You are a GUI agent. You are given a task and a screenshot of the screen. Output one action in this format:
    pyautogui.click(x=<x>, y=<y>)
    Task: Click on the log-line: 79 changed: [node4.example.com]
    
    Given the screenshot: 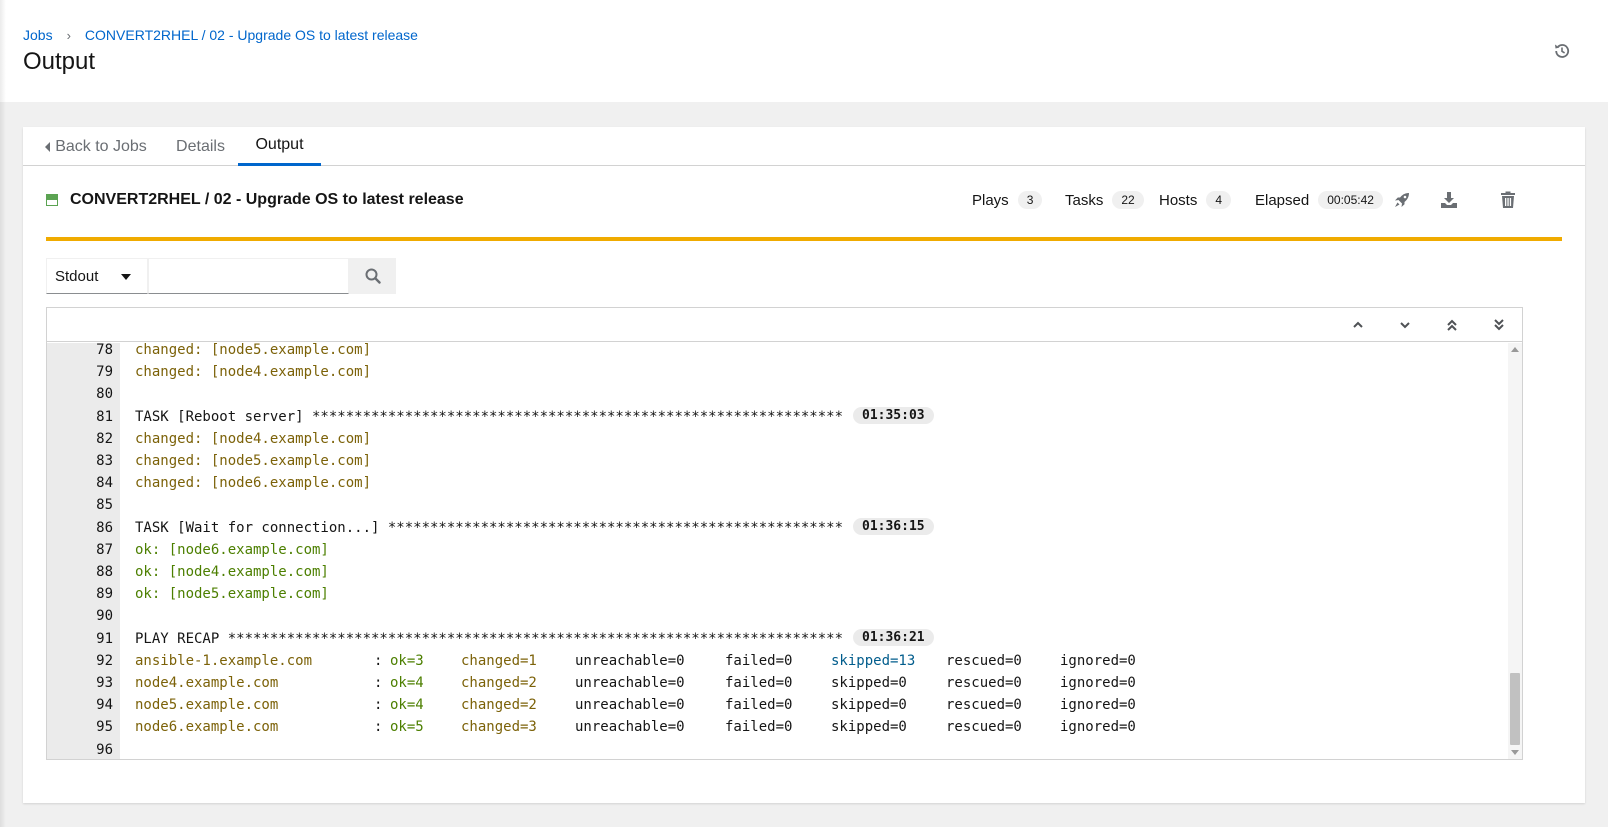 What is the action you would take?
    pyautogui.click(x=777, y=372)
    